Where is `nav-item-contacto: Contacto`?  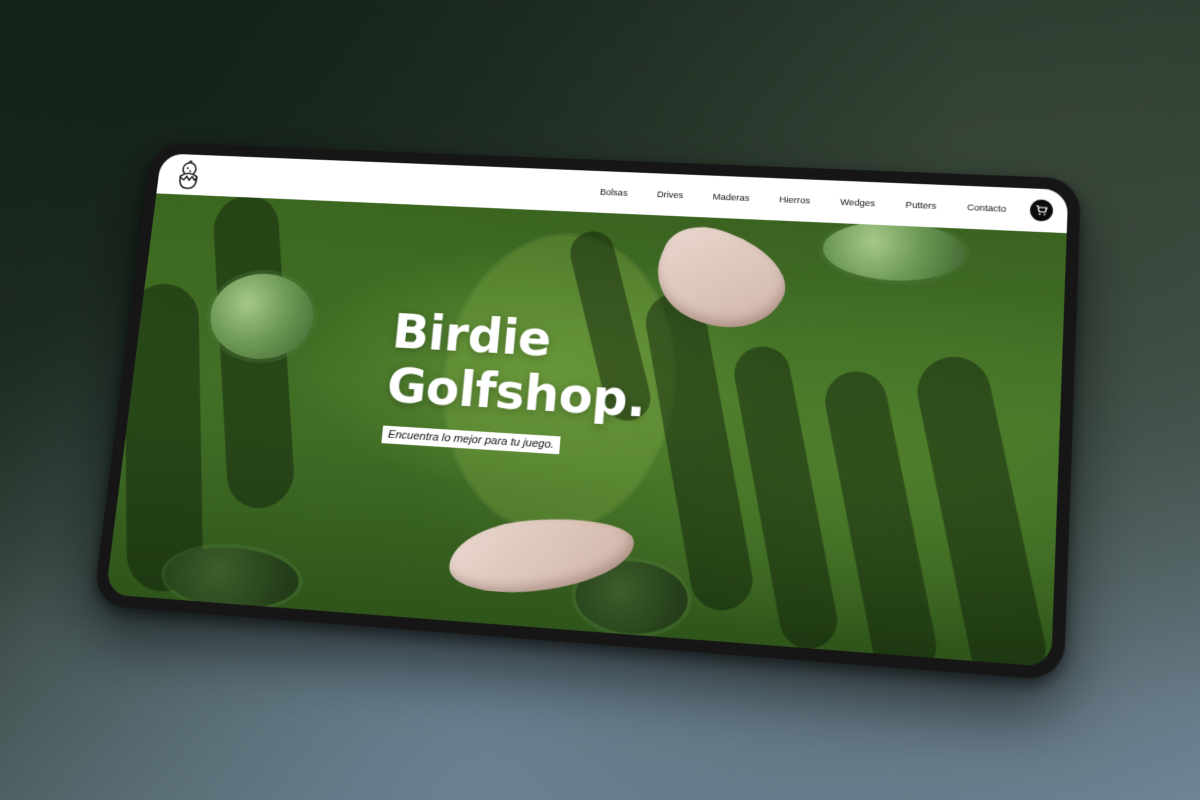 nav-item-contacto: Contacto is located at coordinates (987, 208).